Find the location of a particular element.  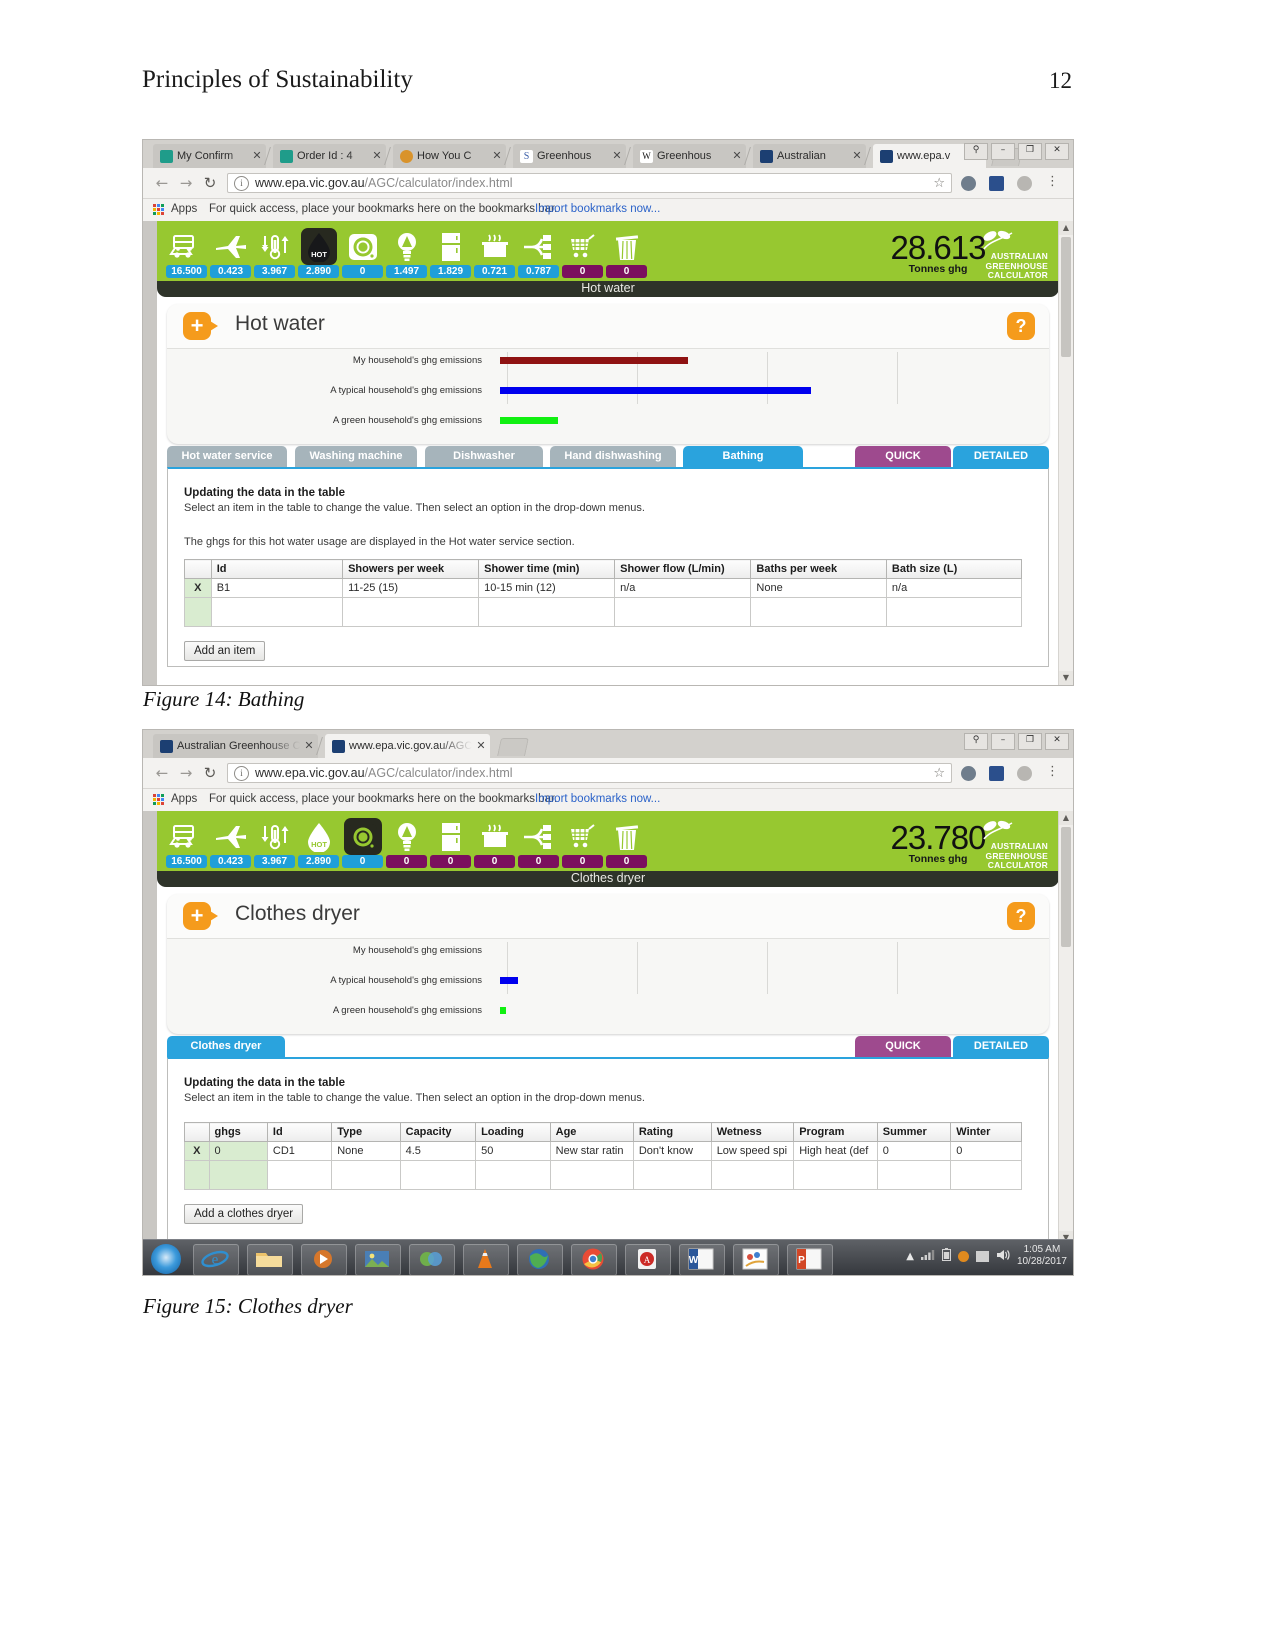

browser-tab-1: Order Id : 4 ✕ is located at coordinates (329, 156).